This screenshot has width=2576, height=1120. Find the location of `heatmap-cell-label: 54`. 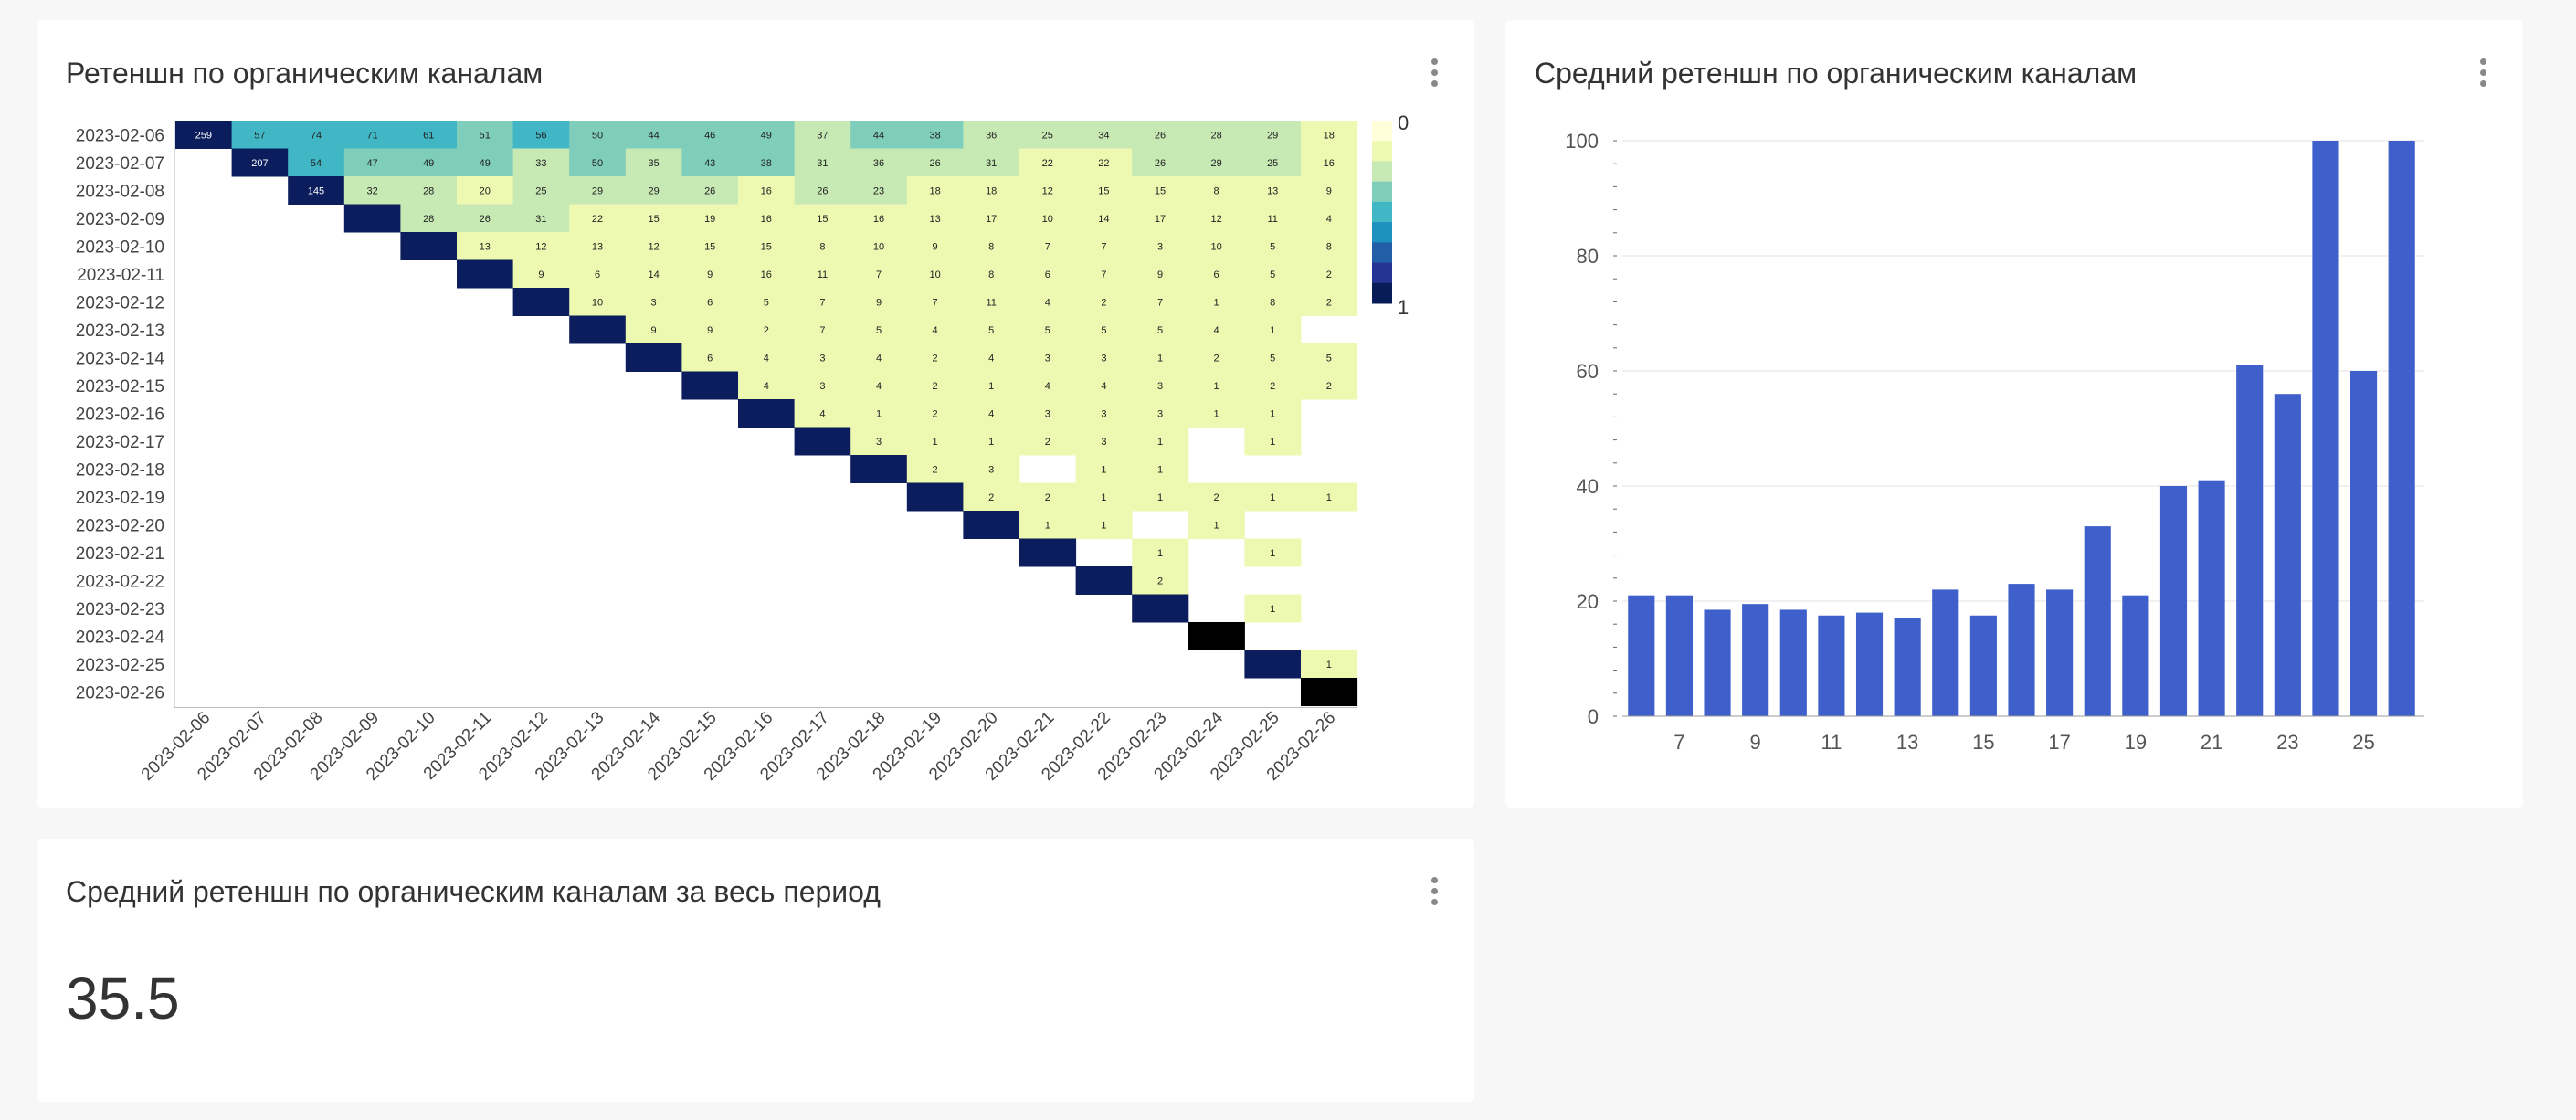

heatmap-cell-label: 54 is located at coordinates (316, 163).